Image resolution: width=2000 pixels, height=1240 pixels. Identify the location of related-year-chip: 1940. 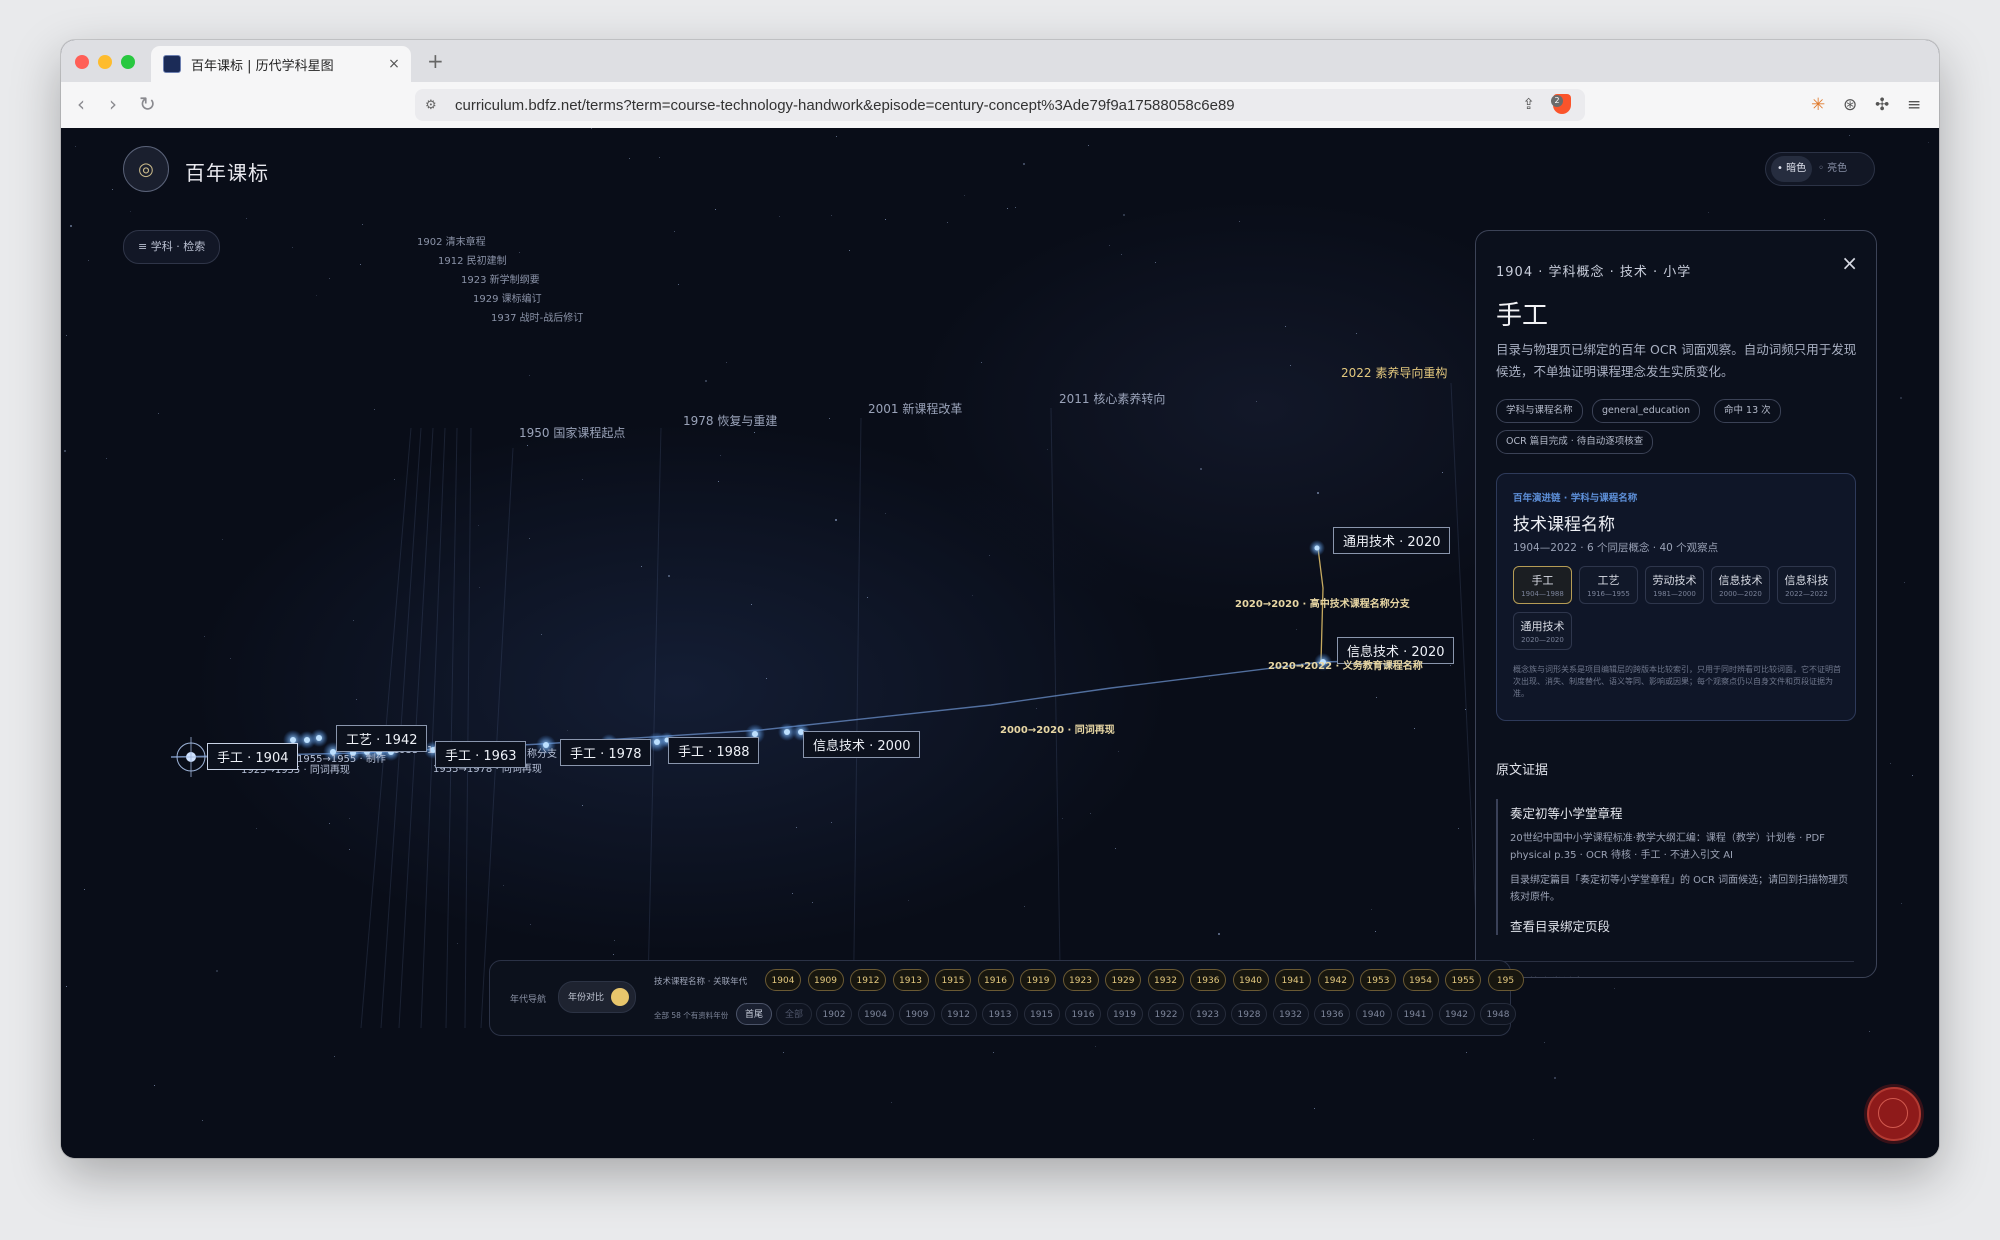
(1250, 980).